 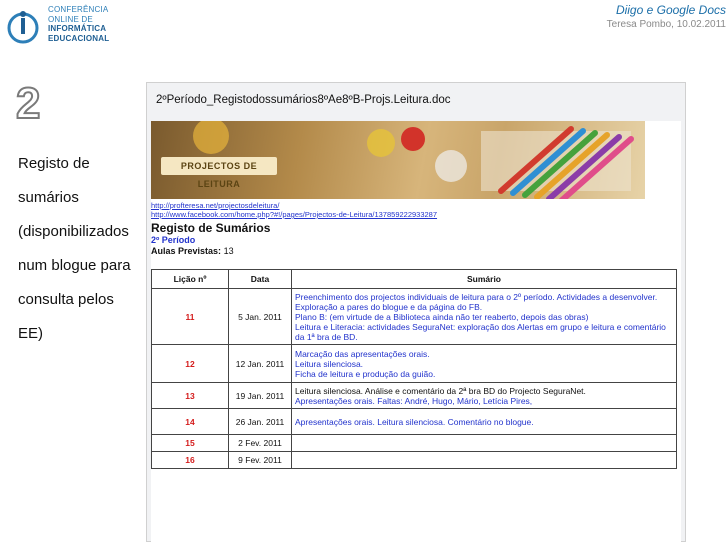 What do you see at coordinates (260, 279) in the screenshot?
I see `column-header: Data` at bounding box center [260, 279].